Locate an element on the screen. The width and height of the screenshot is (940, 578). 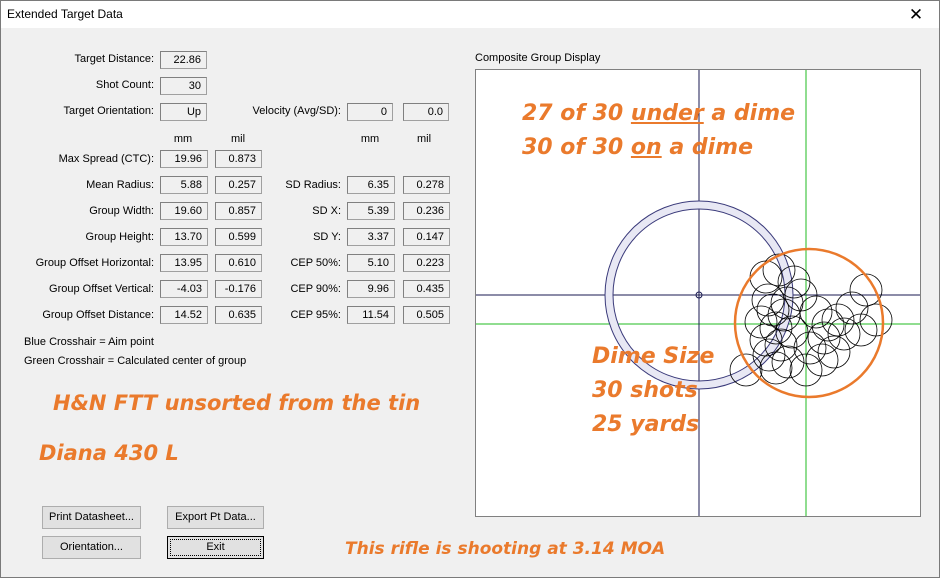
group-offset-distance-label: Group Offset Distance: is located at coordinates (98, 315).